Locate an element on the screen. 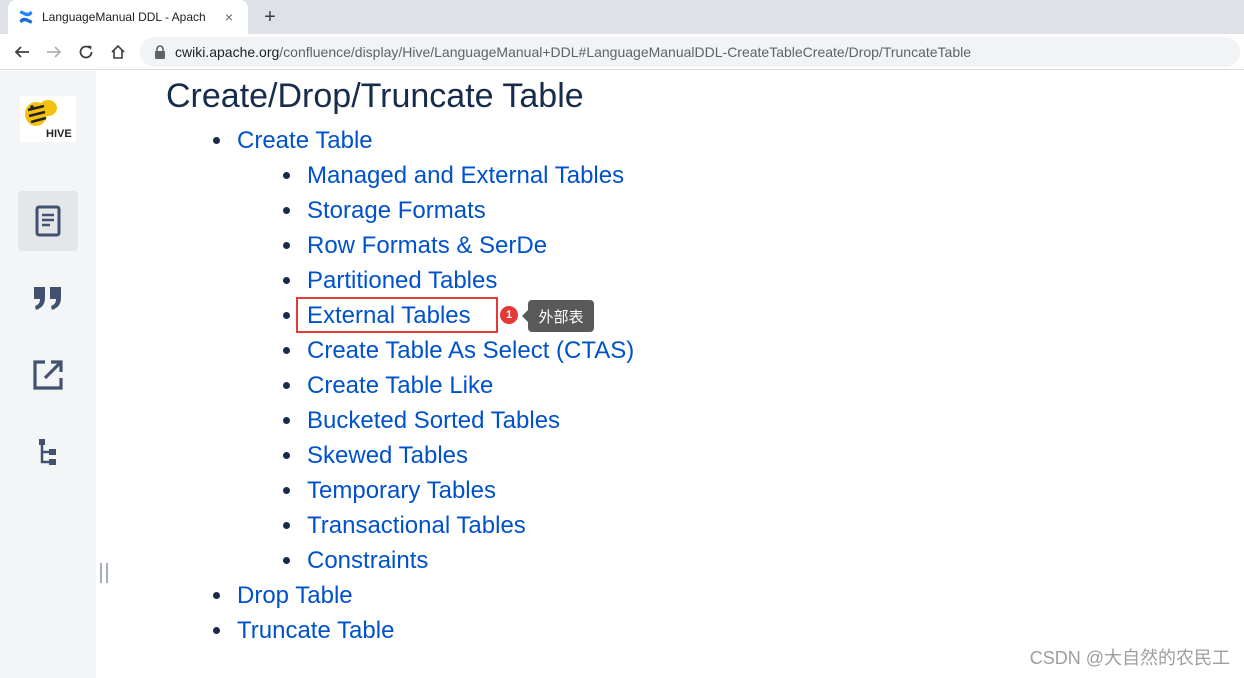  section-heading: Create/Drop/Truncate Table is located at coordinates (375, 96).